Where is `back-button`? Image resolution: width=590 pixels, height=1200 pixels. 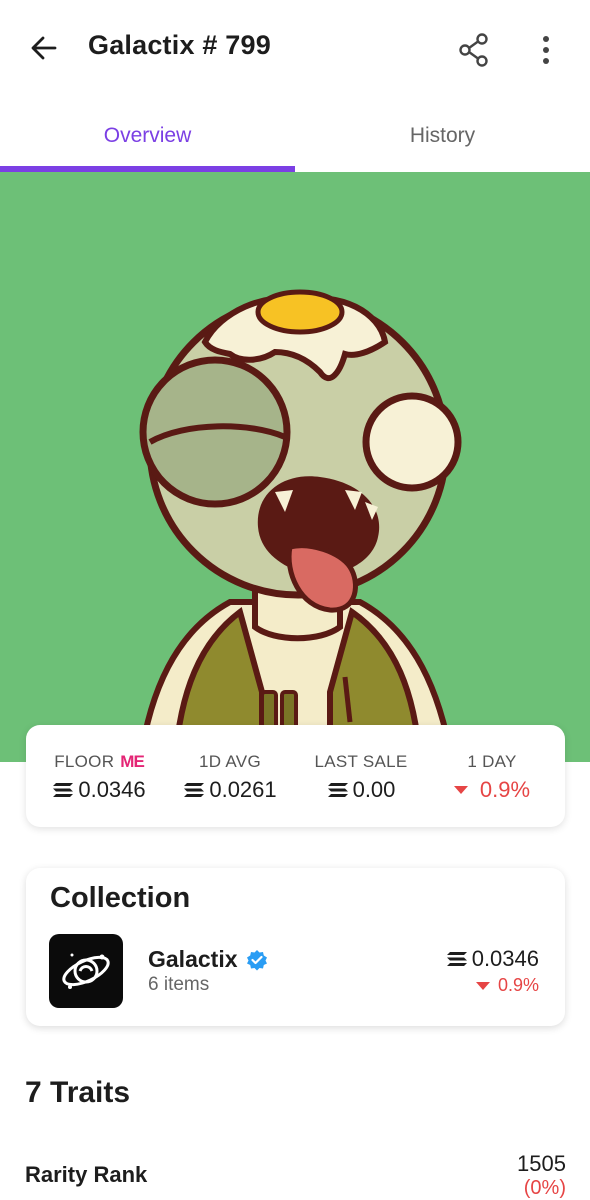
back-button is located at coordinates (44, 48).